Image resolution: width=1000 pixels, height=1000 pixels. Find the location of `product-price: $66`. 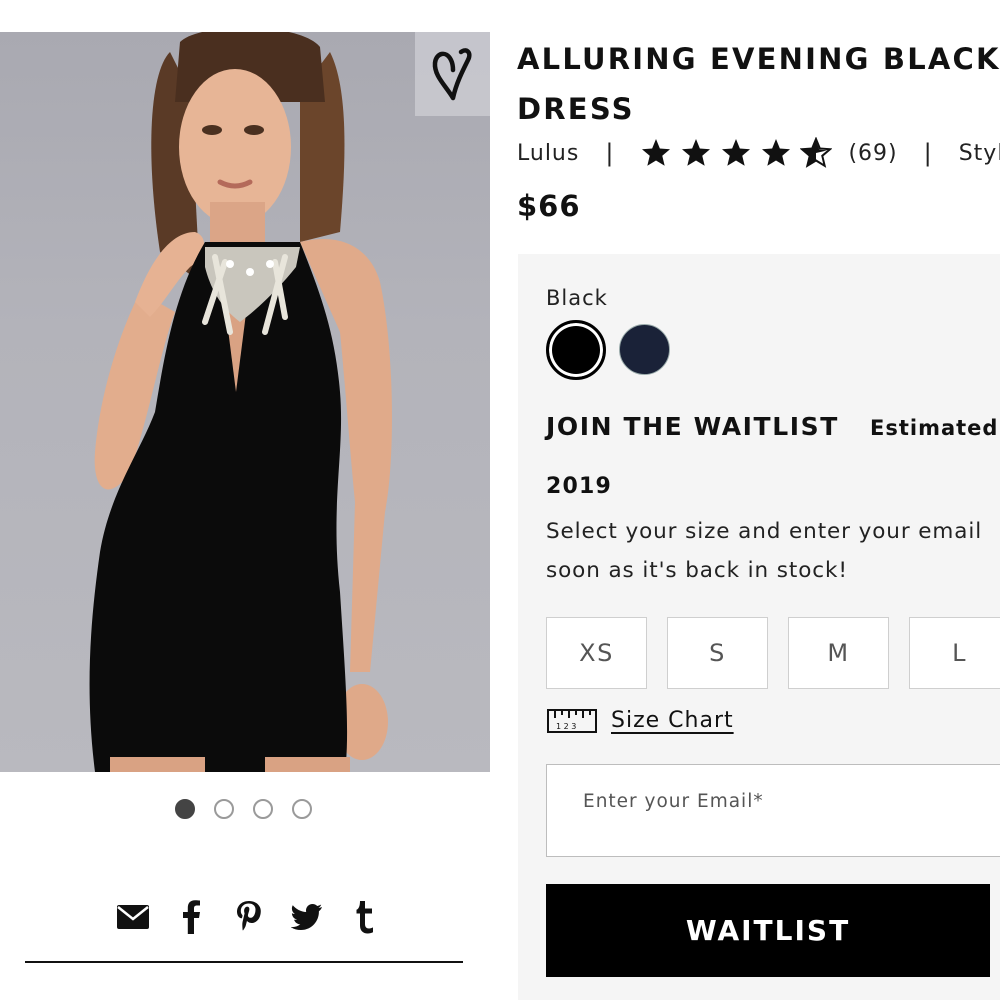

product-price: $66 is located at coordinates (549, 206).